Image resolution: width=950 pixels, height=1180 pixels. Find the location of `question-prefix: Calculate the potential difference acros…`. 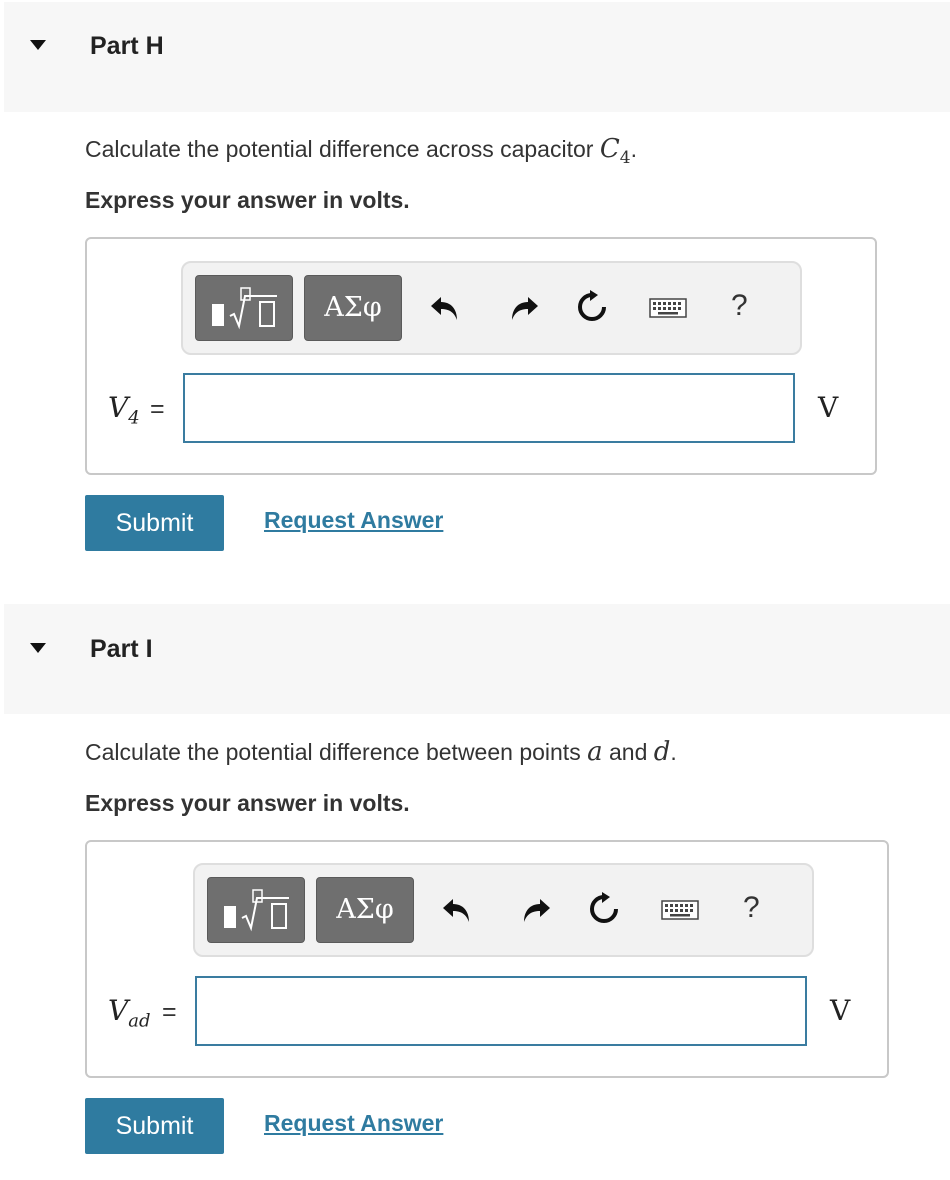

question-prefix: Calculate the potential difference acros… is located at coordinates (342, 149).